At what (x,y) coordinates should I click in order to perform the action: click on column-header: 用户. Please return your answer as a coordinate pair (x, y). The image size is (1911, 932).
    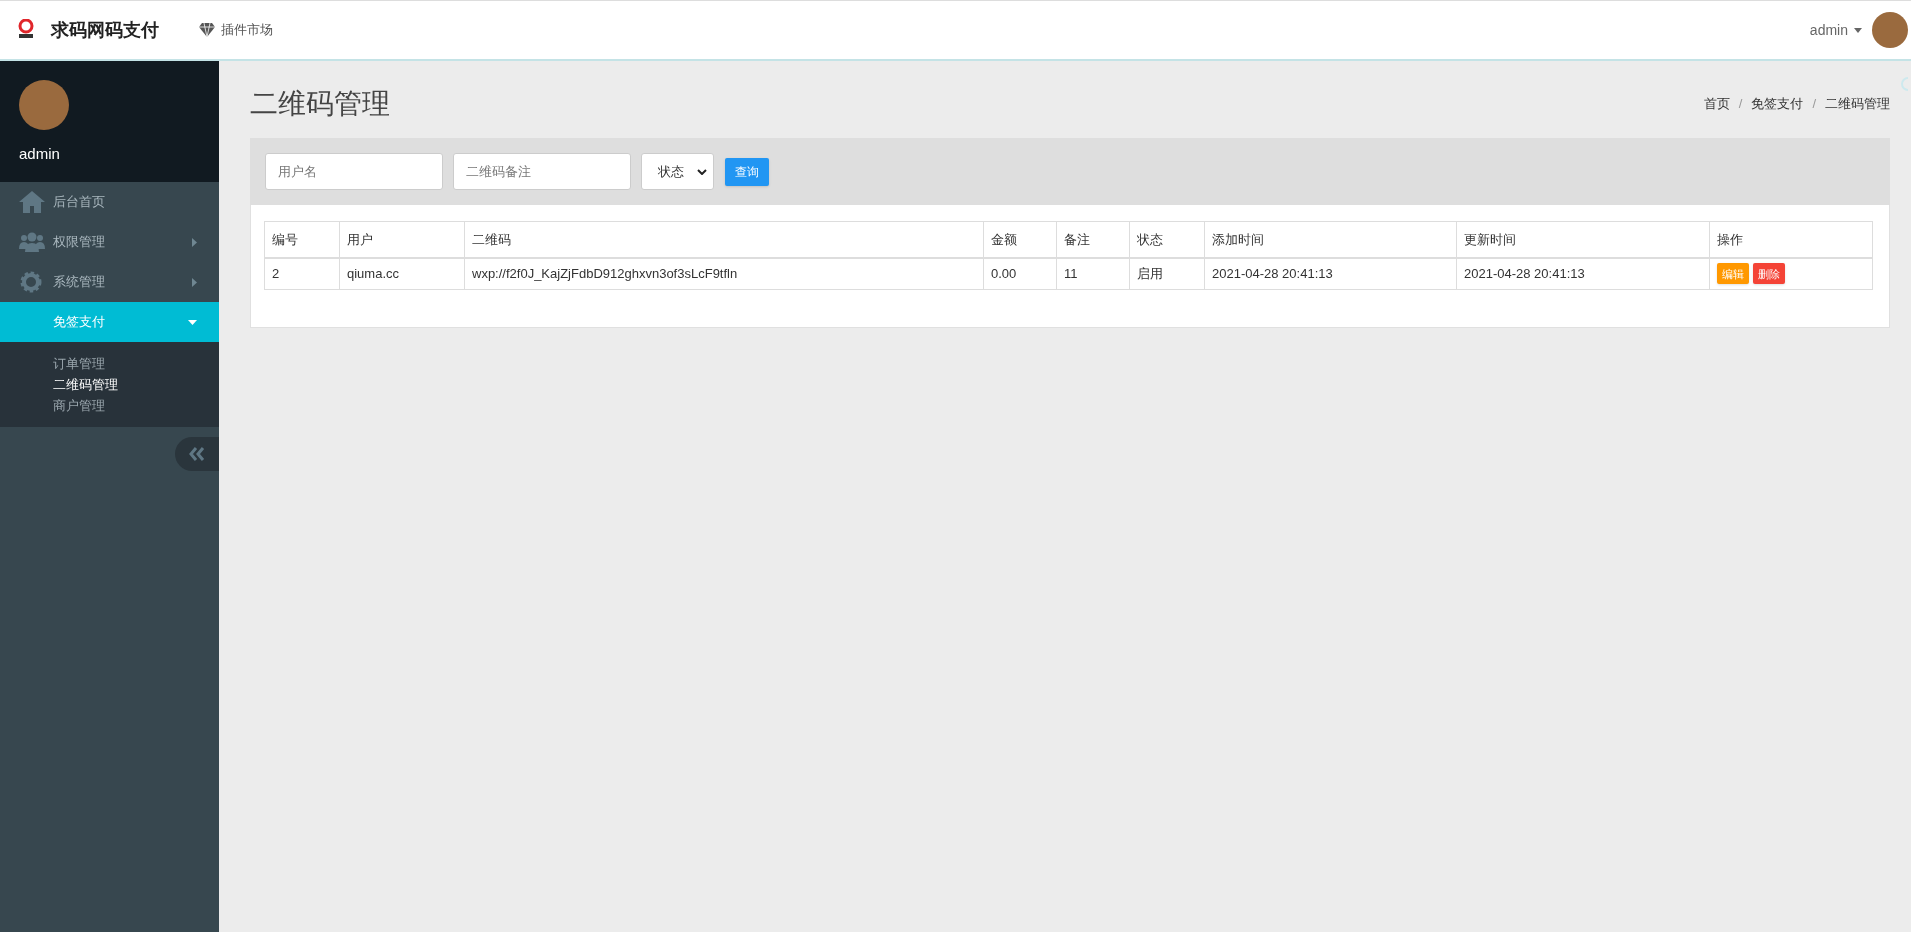
    Looking at the image, I should click on (402, 239).